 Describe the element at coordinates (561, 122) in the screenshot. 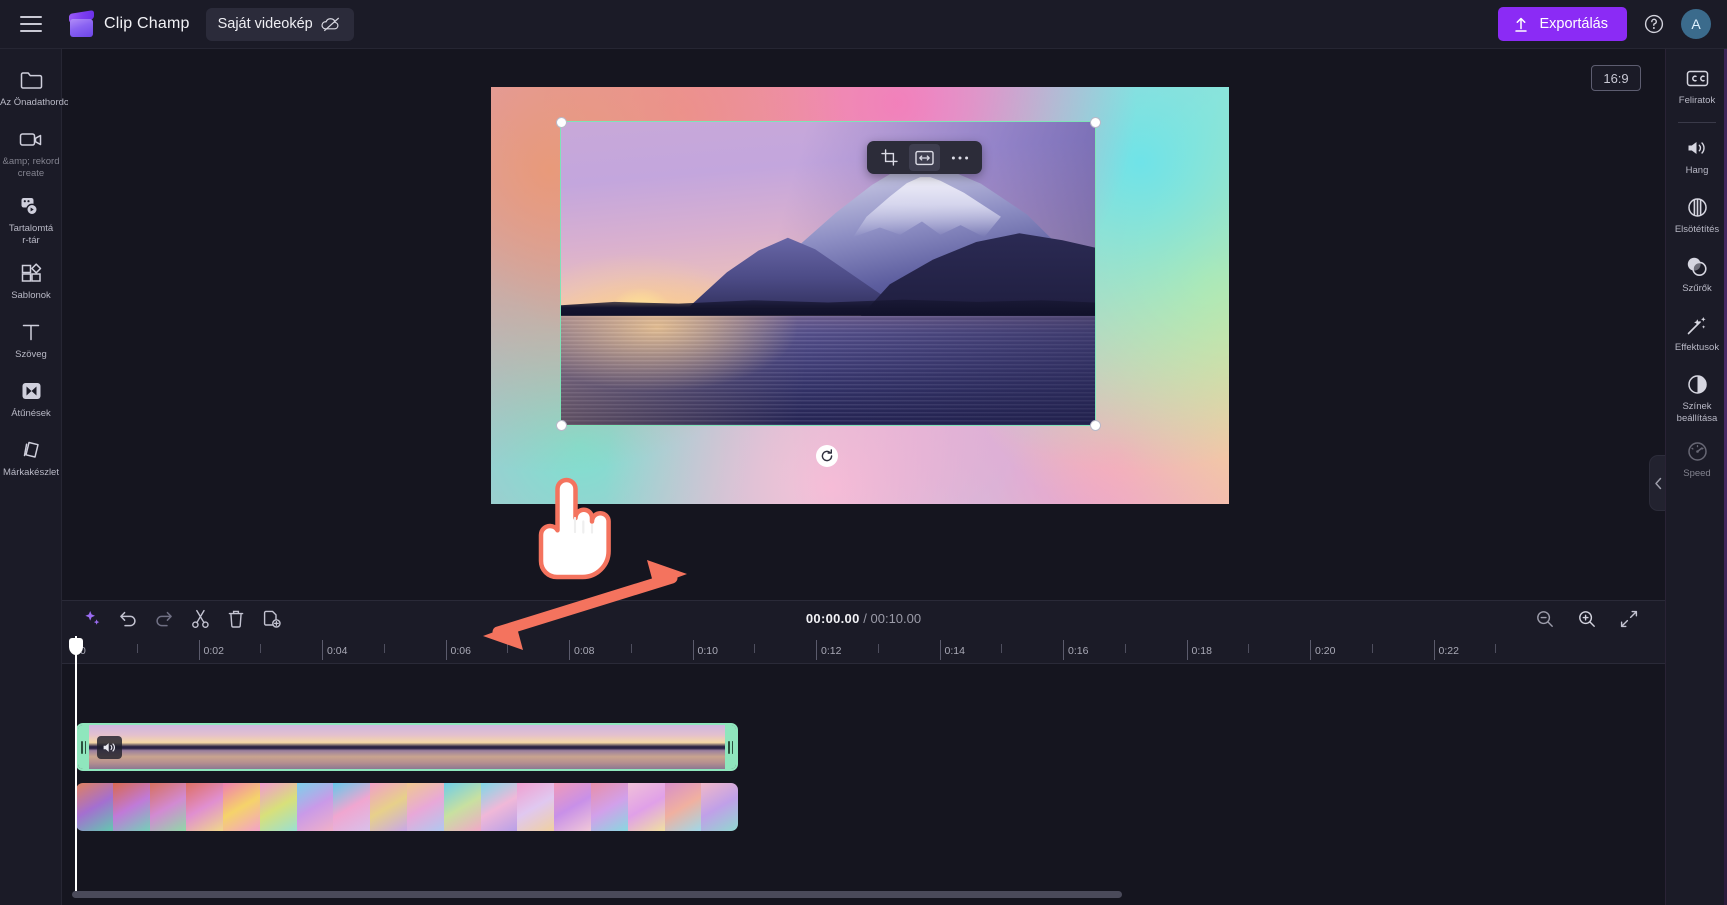

I see `resize-handle-top-left` at that location.